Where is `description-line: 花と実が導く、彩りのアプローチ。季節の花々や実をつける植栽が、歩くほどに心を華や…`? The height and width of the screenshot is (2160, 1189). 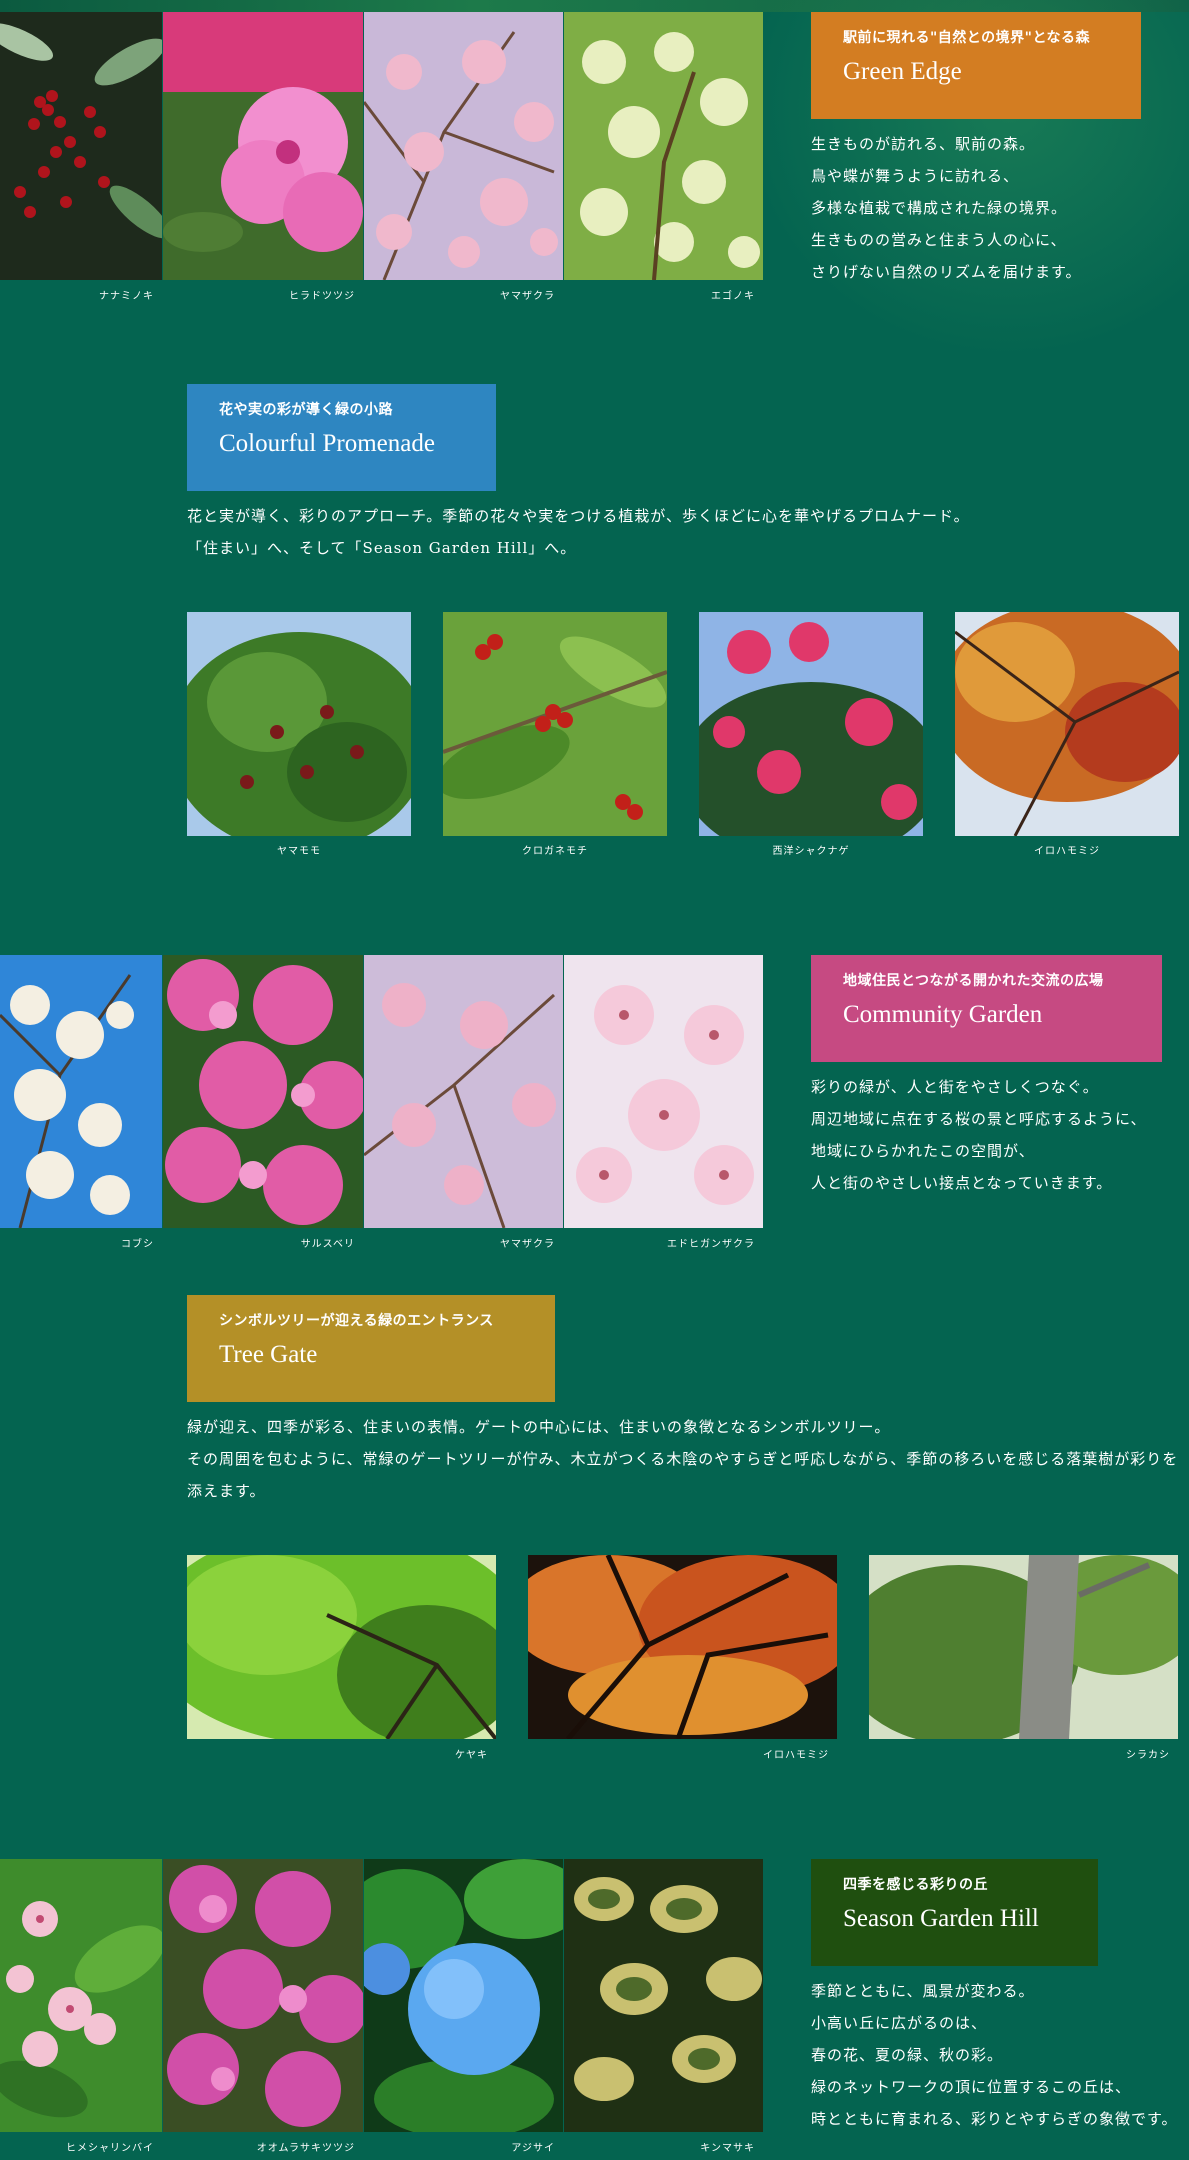
description-line: 花と実が導く、彩りのアプローチ。季節の花々や実をつける植栽が、歩くほどに心を華や… is located at coordinates (578, 516).